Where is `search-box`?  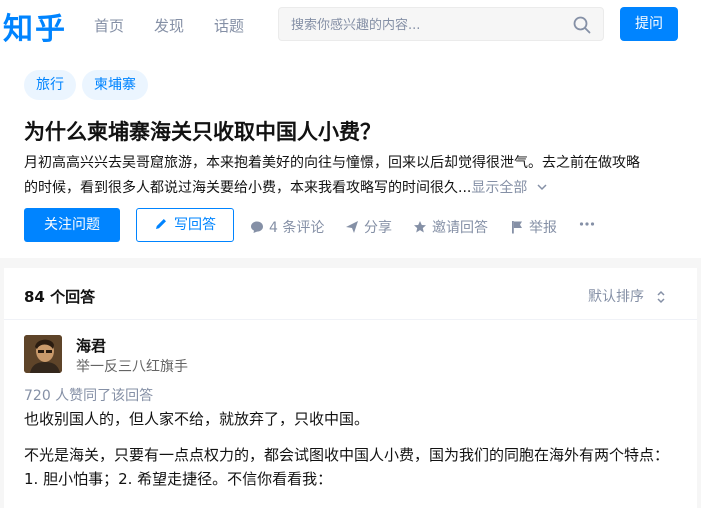 search-box is located at coordinates (441, 24).